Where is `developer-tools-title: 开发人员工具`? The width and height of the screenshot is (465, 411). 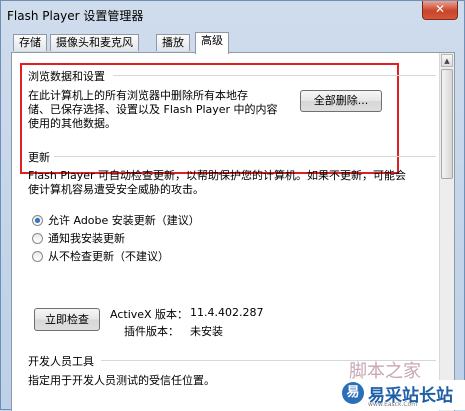 developer-tools-title: 开发人员工具 is located at coordinates (61, 361).